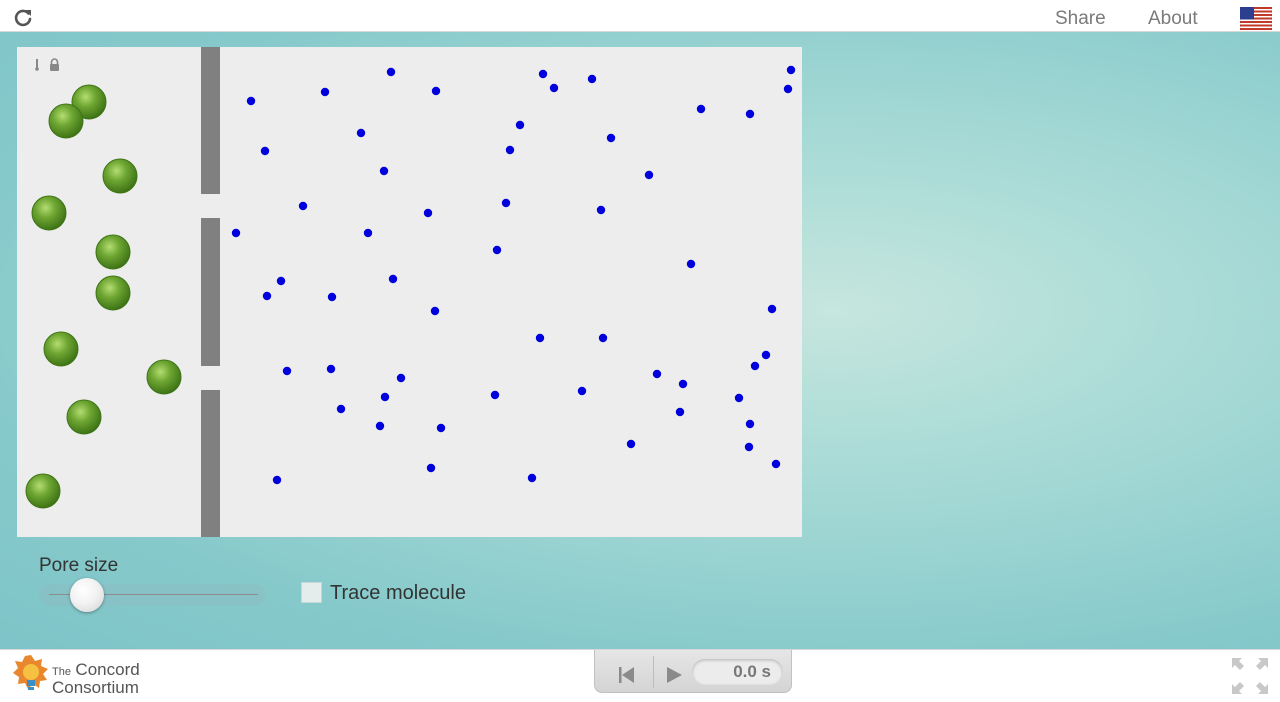 The height and width of the screenshot is (702, 1280). Describe the element at coordinates (210, 292) in the screenshot. I see `membrane-wall-middle` at that location.